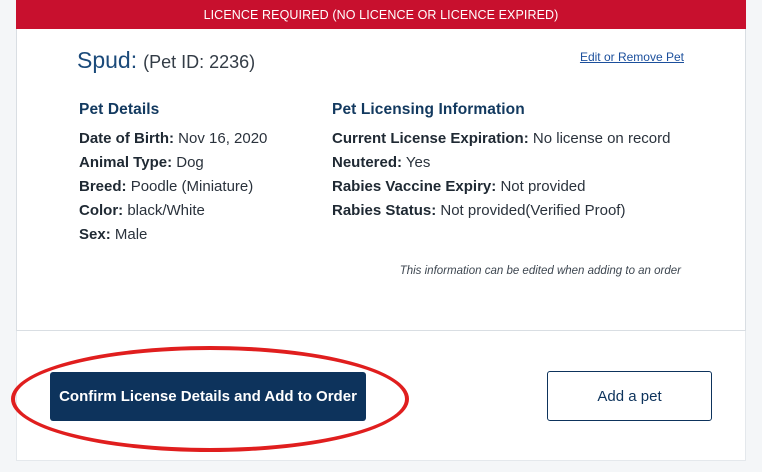 Image resolution: width=762 pixels, height=472 pixels. What do you see at coordinates (428, 109) in the screenshot?
I see `licensing-heading: Pet Licensing Information` at bounding box center [428, 109].